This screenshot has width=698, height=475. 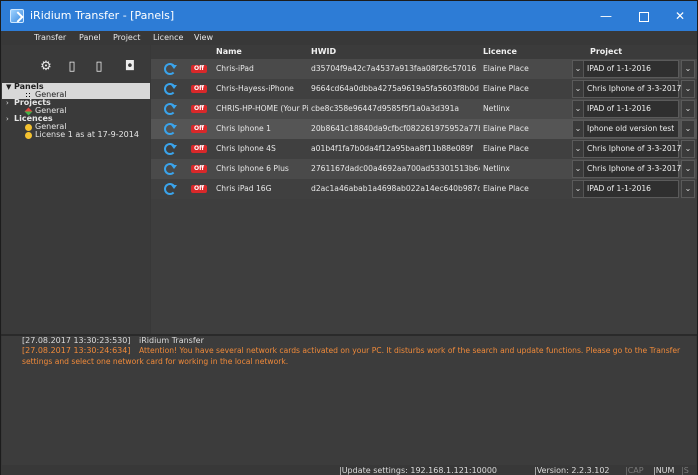 I want to click on num-lock-status: |NUM, so click(x=664, y=470).